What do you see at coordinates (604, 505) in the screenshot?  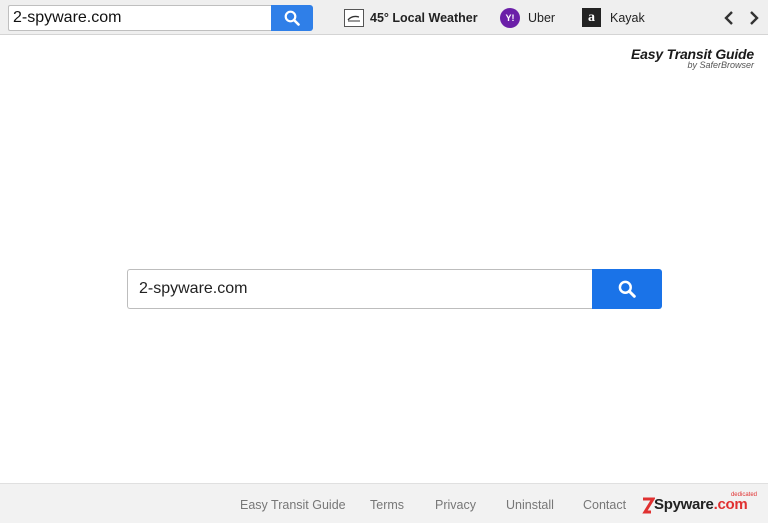 I see `footer-link-contact: Contact` at bounding box center [604, 505].